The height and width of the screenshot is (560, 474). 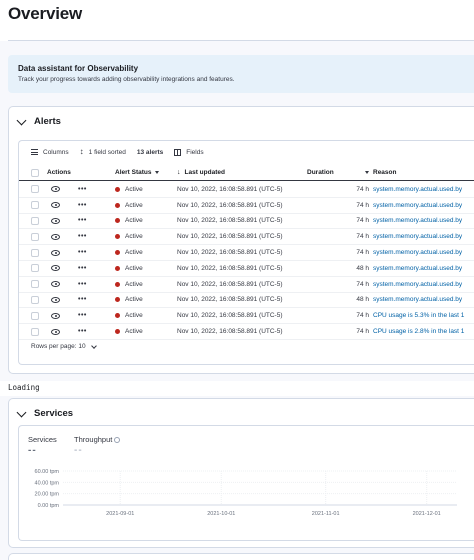 I want to click on header-duration: Duration, so click(x=338, y=172).